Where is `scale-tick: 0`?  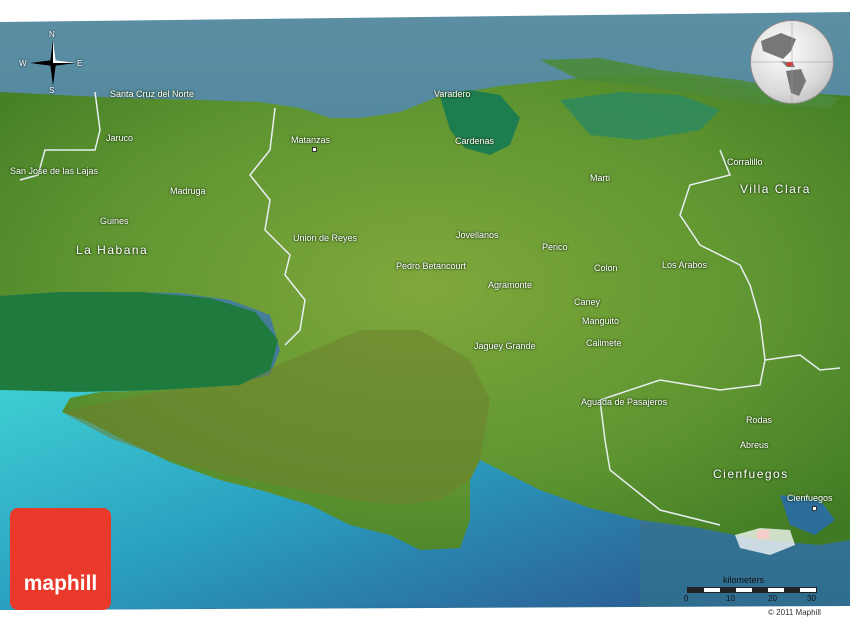
scale-tick: 0 is located at coordinates (686, 598).